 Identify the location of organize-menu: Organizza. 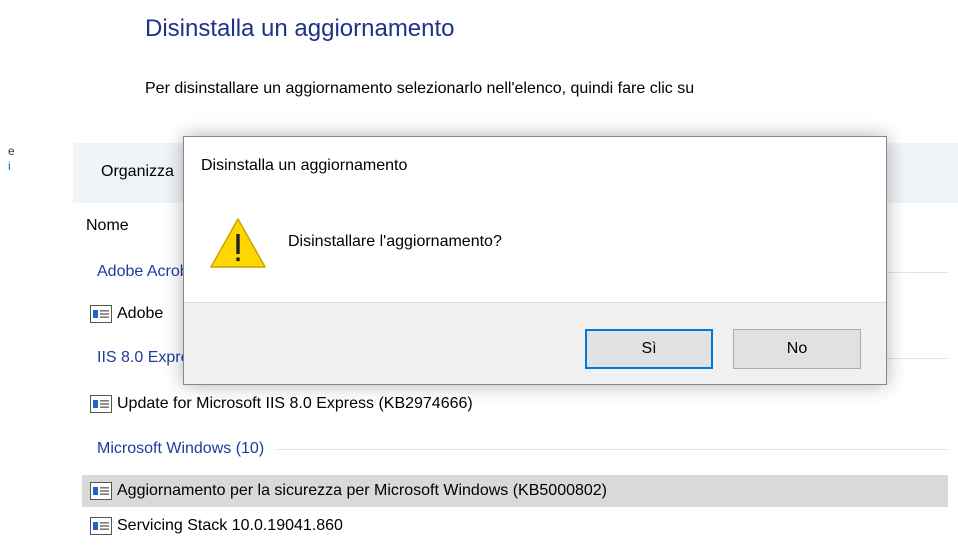
(137, 172).